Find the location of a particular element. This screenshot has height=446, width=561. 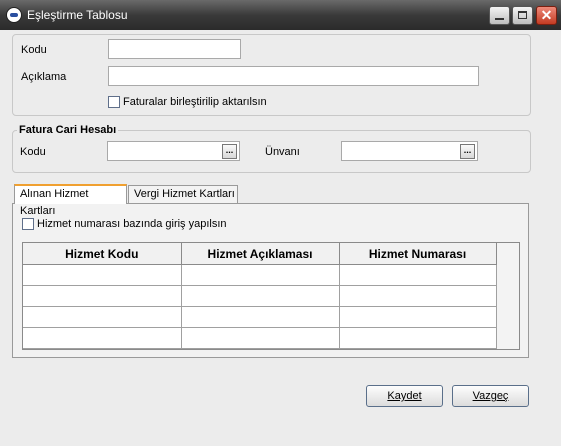

save-button-label: Kaydet is located at coordinates (404, 396).